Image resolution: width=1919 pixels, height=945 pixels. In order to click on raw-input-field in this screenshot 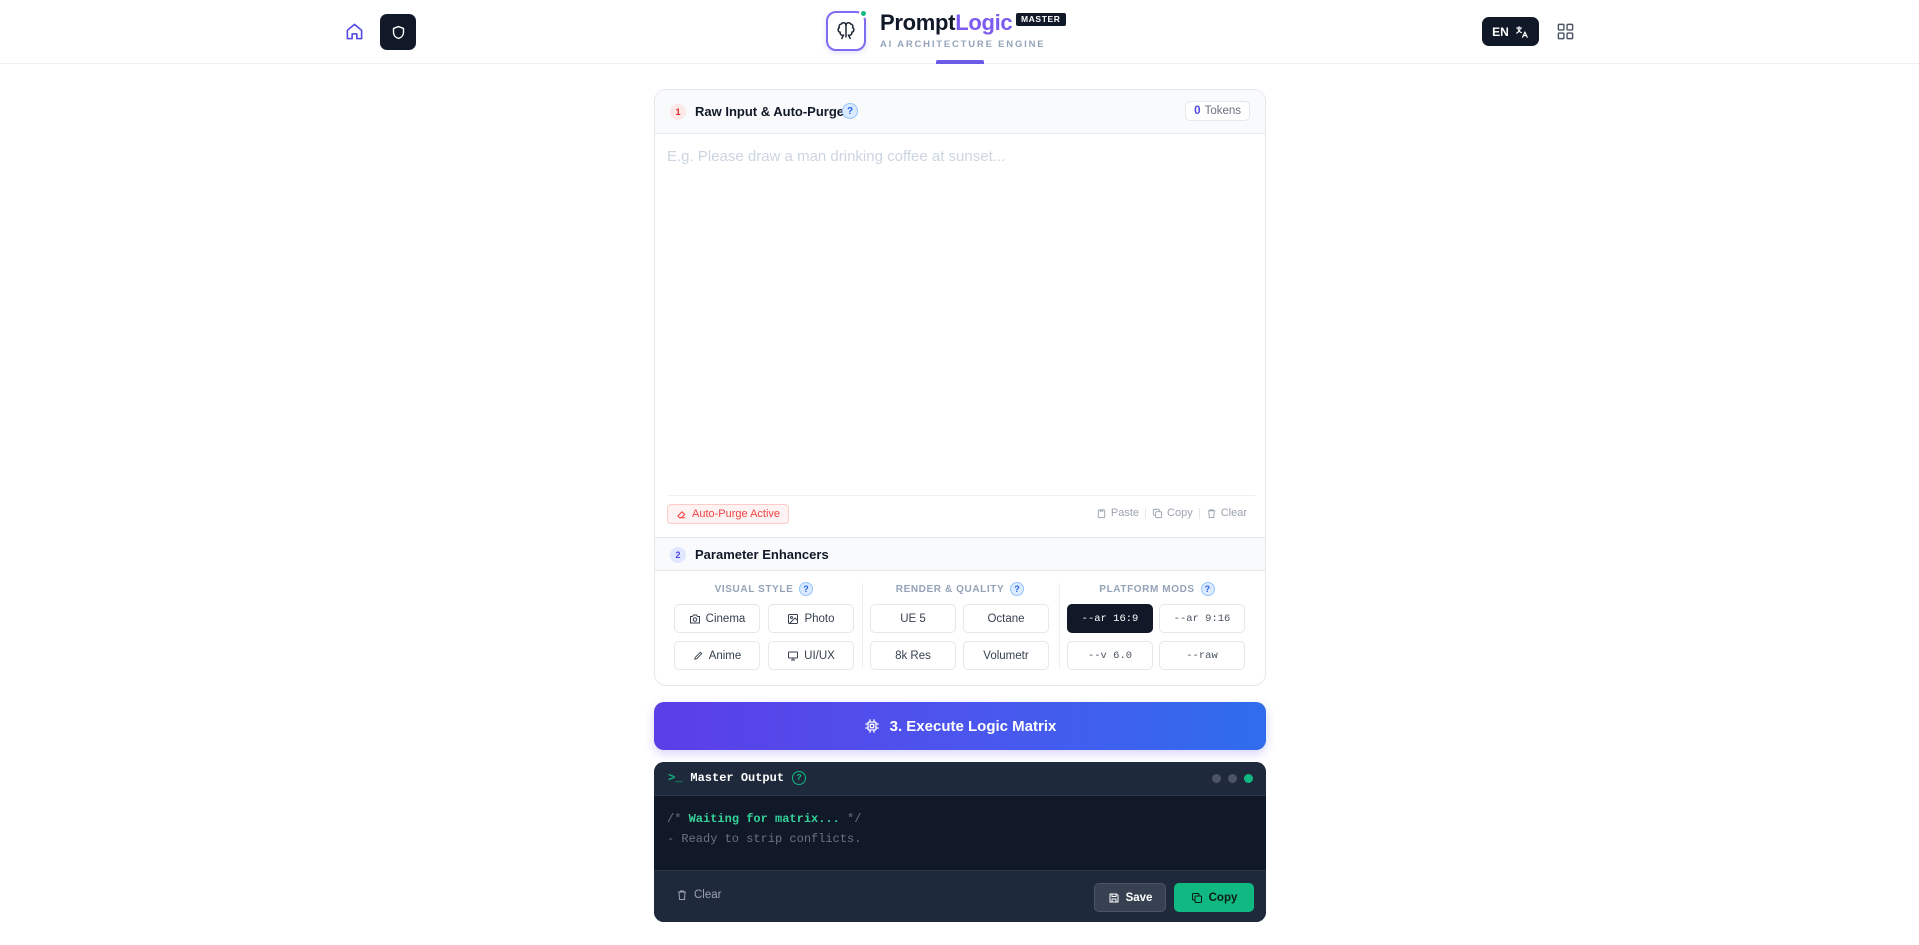, I will do `click(960, 309)`.